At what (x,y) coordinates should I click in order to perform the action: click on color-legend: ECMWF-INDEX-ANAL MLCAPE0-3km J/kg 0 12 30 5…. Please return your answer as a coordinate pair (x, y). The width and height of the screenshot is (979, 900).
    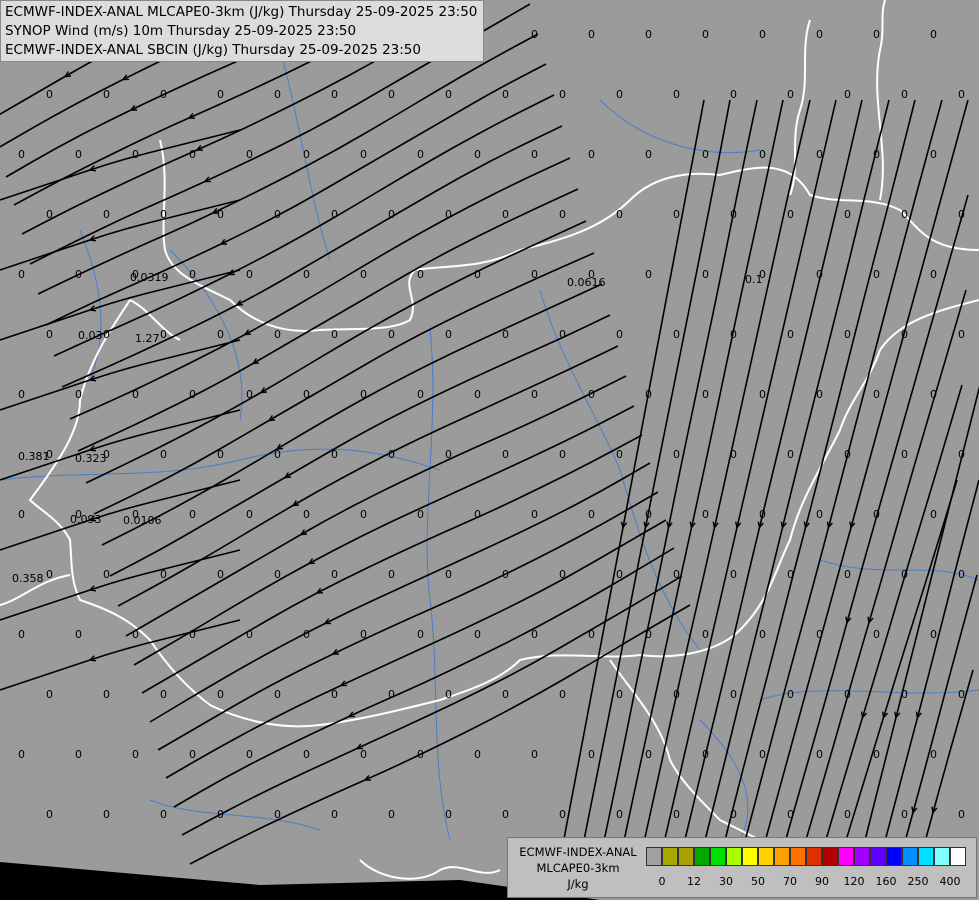
    Looking at the image, I should click on (742, 867).